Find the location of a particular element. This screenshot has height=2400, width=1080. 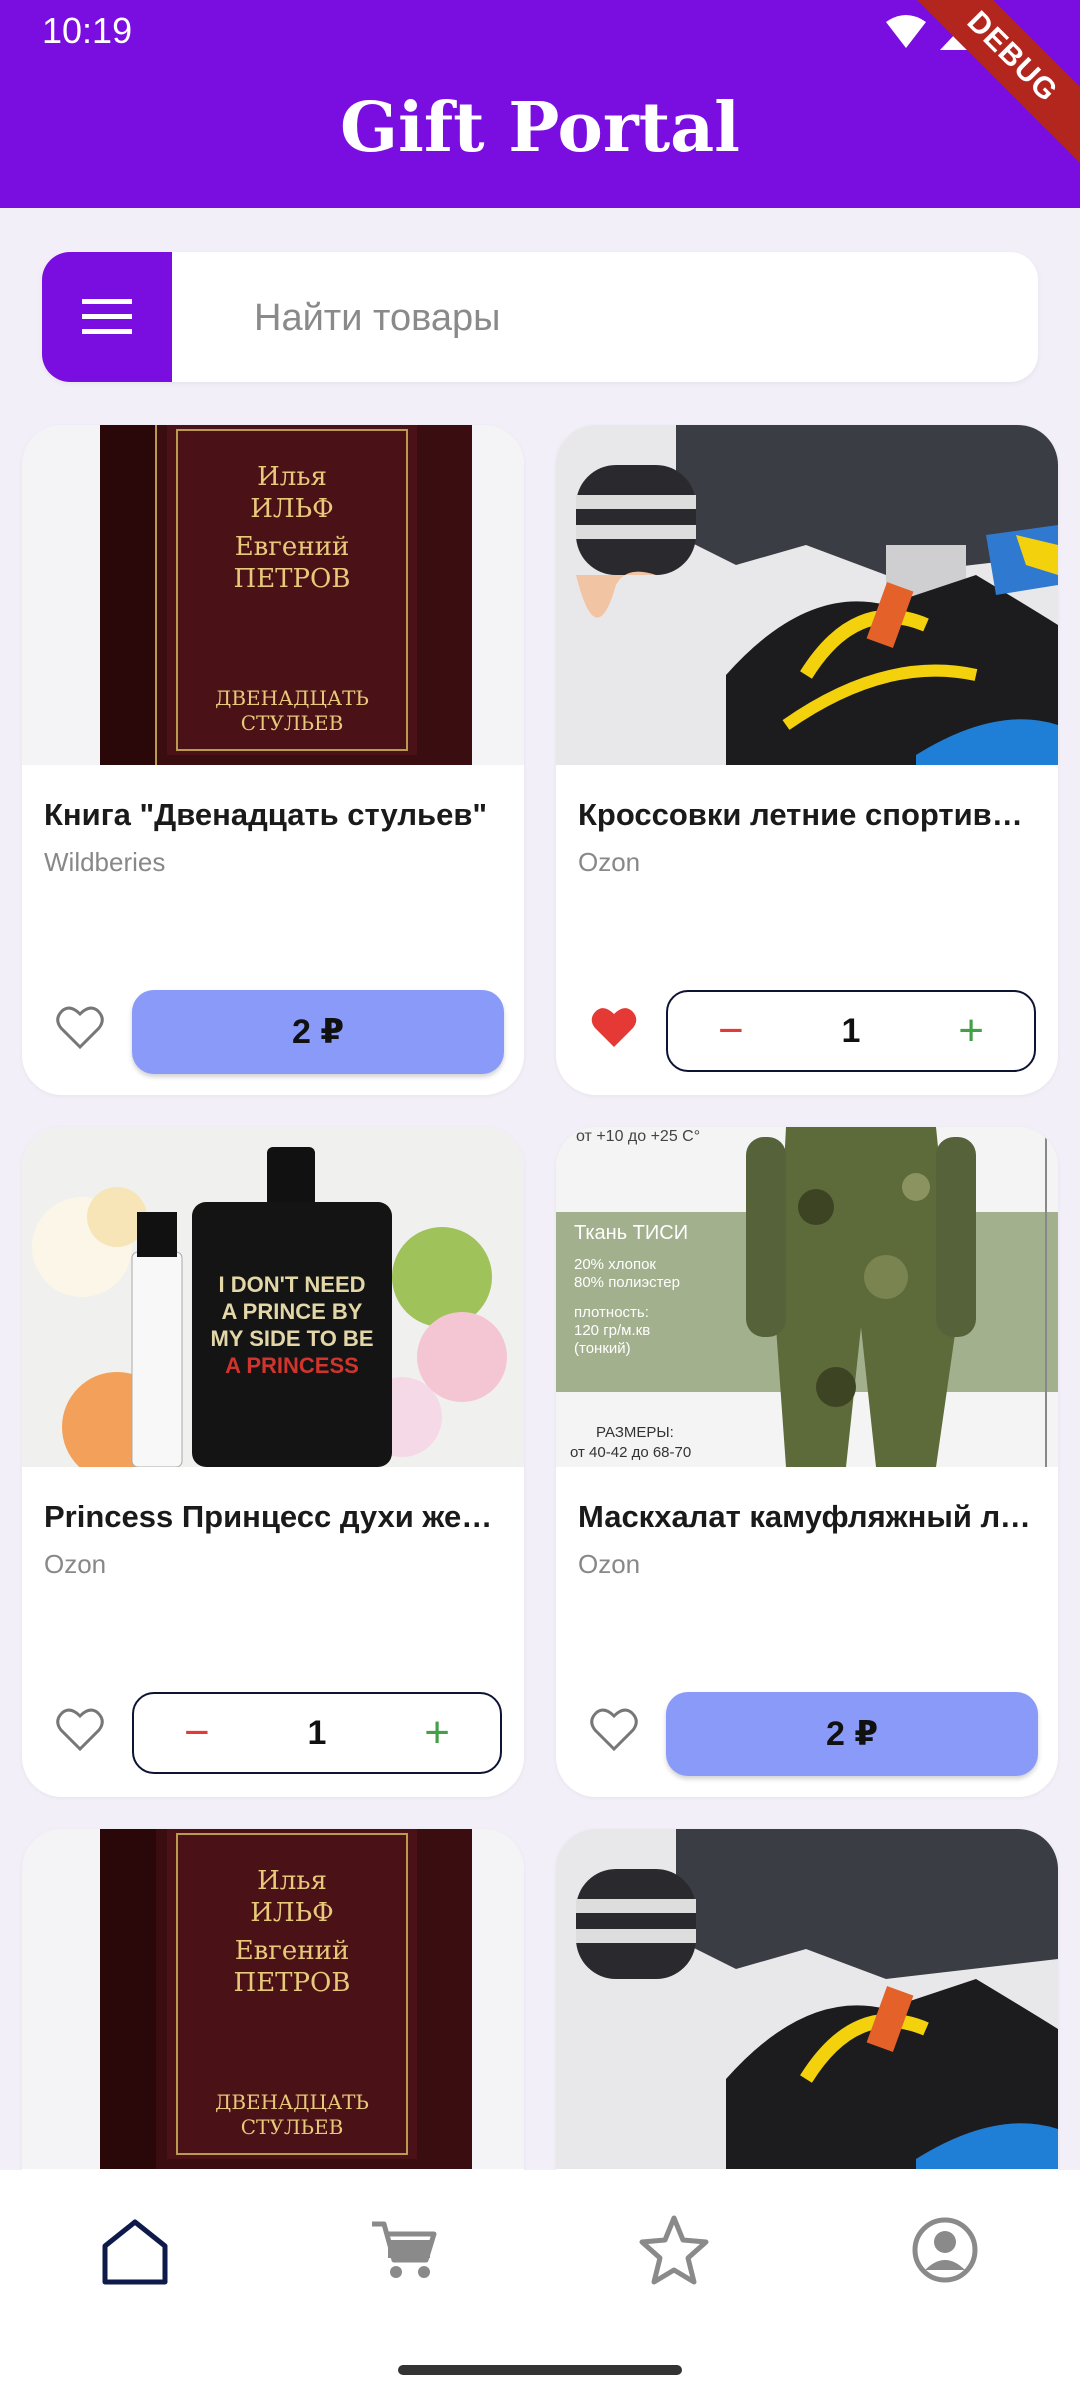

svg-text: 20% хлопок is located at coordinates (615, 1264).